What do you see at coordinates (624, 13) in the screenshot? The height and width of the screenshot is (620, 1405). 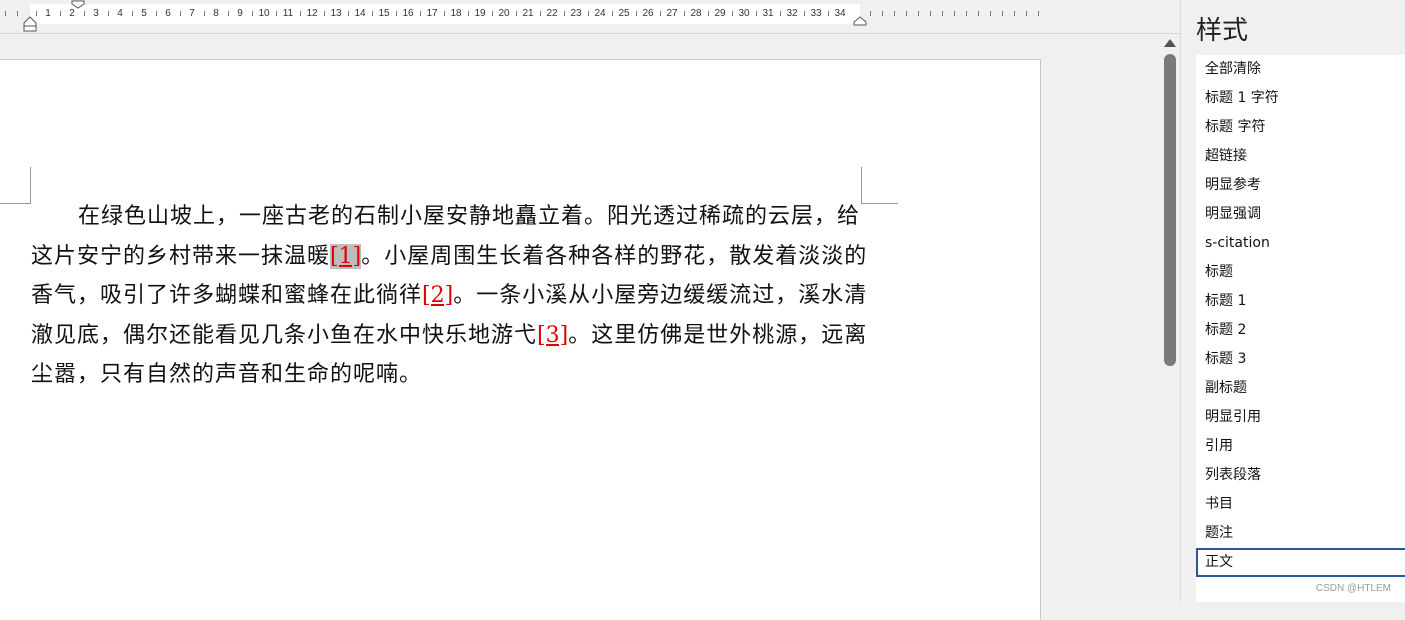 I see `ruler-number-25: 25` at bounding box center [624, 13].